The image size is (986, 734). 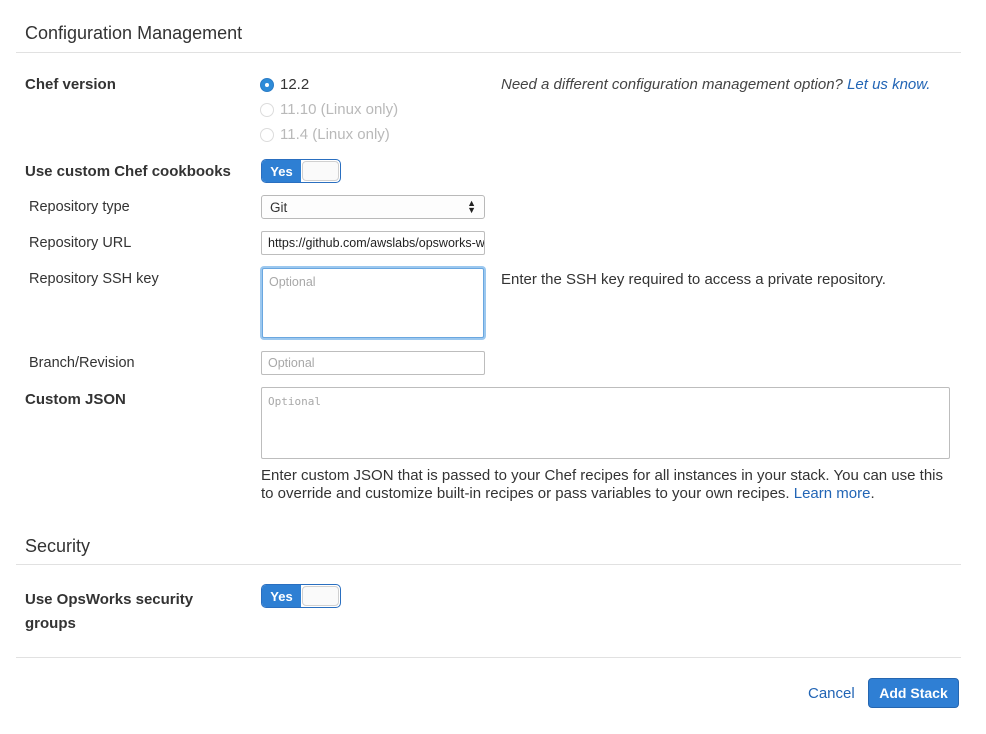 I want to click on chef-version-option-12-2: 12.2, so click(x=284, y=84).